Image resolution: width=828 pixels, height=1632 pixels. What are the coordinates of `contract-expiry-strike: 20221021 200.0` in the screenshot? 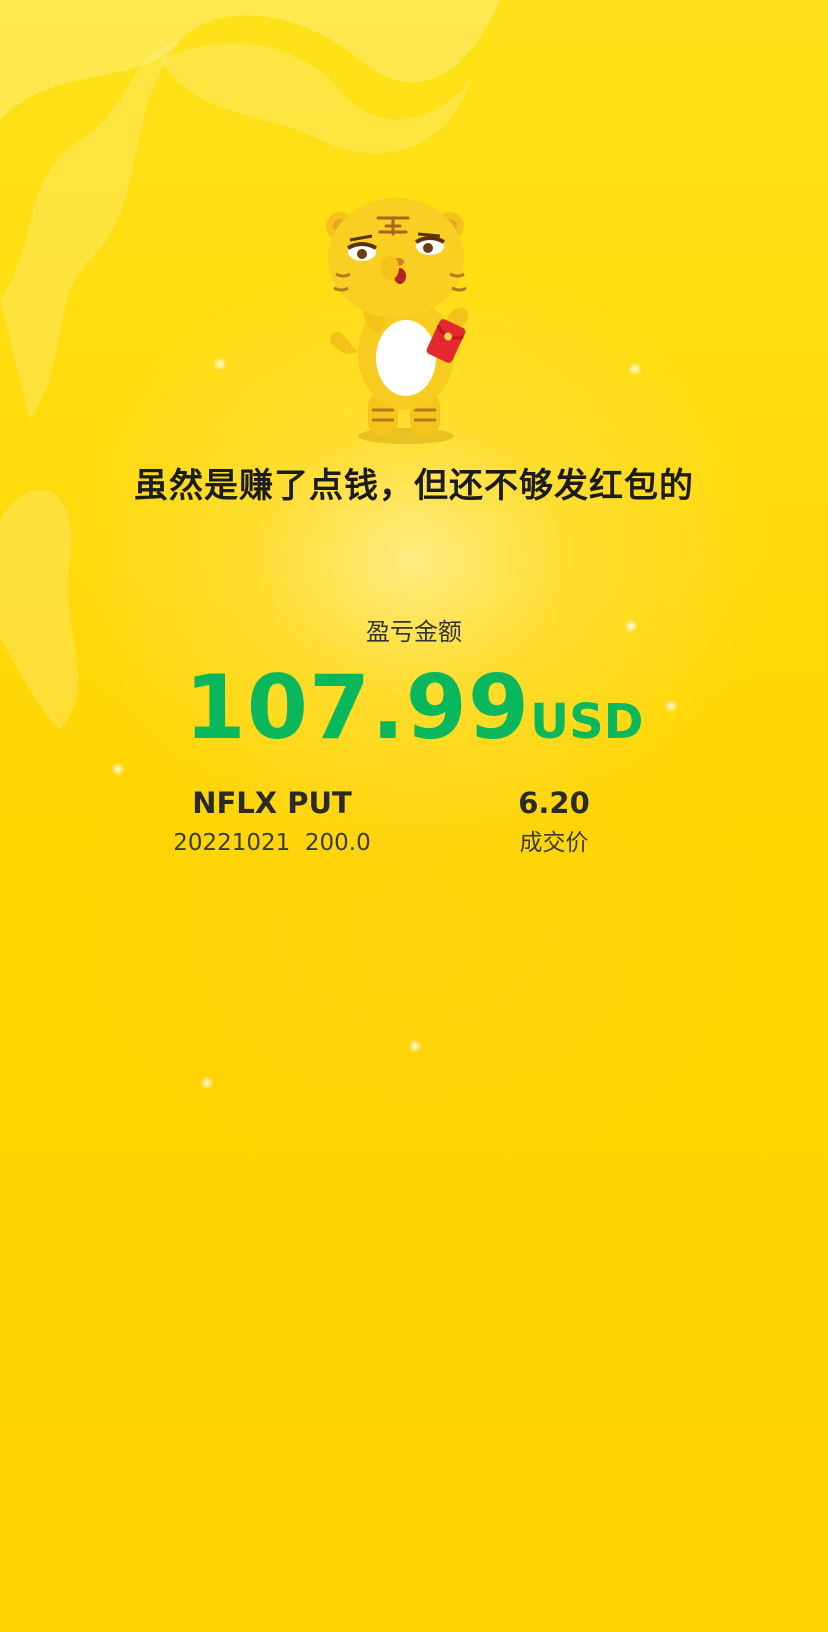 It's located at (272, 843).